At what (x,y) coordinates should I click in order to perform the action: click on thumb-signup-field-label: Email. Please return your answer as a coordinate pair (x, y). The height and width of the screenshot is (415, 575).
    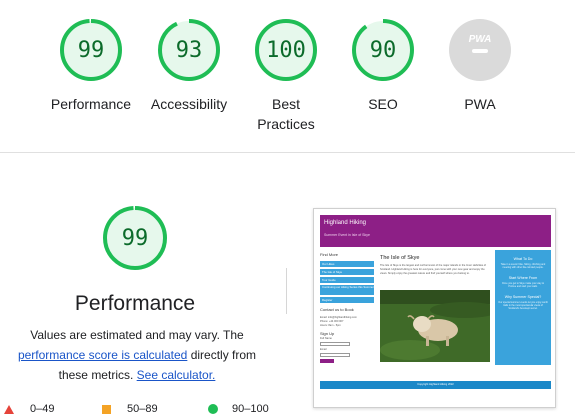
    Looking at the image, I should click on (323, 349).